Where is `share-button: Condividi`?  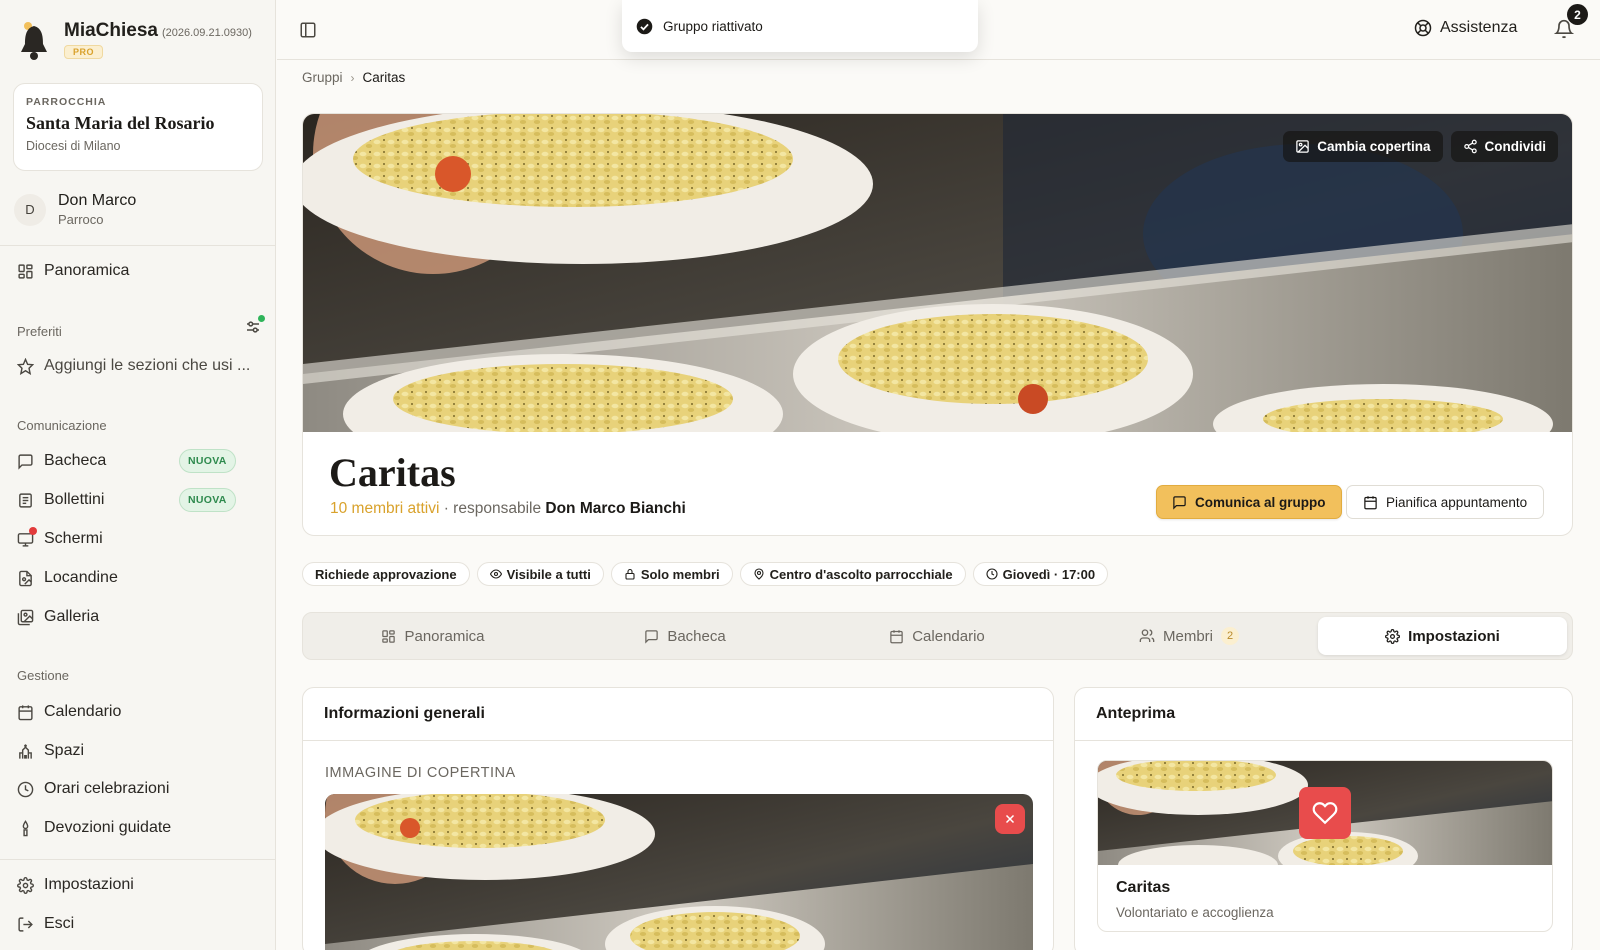 share-button: Condividi is located at coordinates (1504, 146).